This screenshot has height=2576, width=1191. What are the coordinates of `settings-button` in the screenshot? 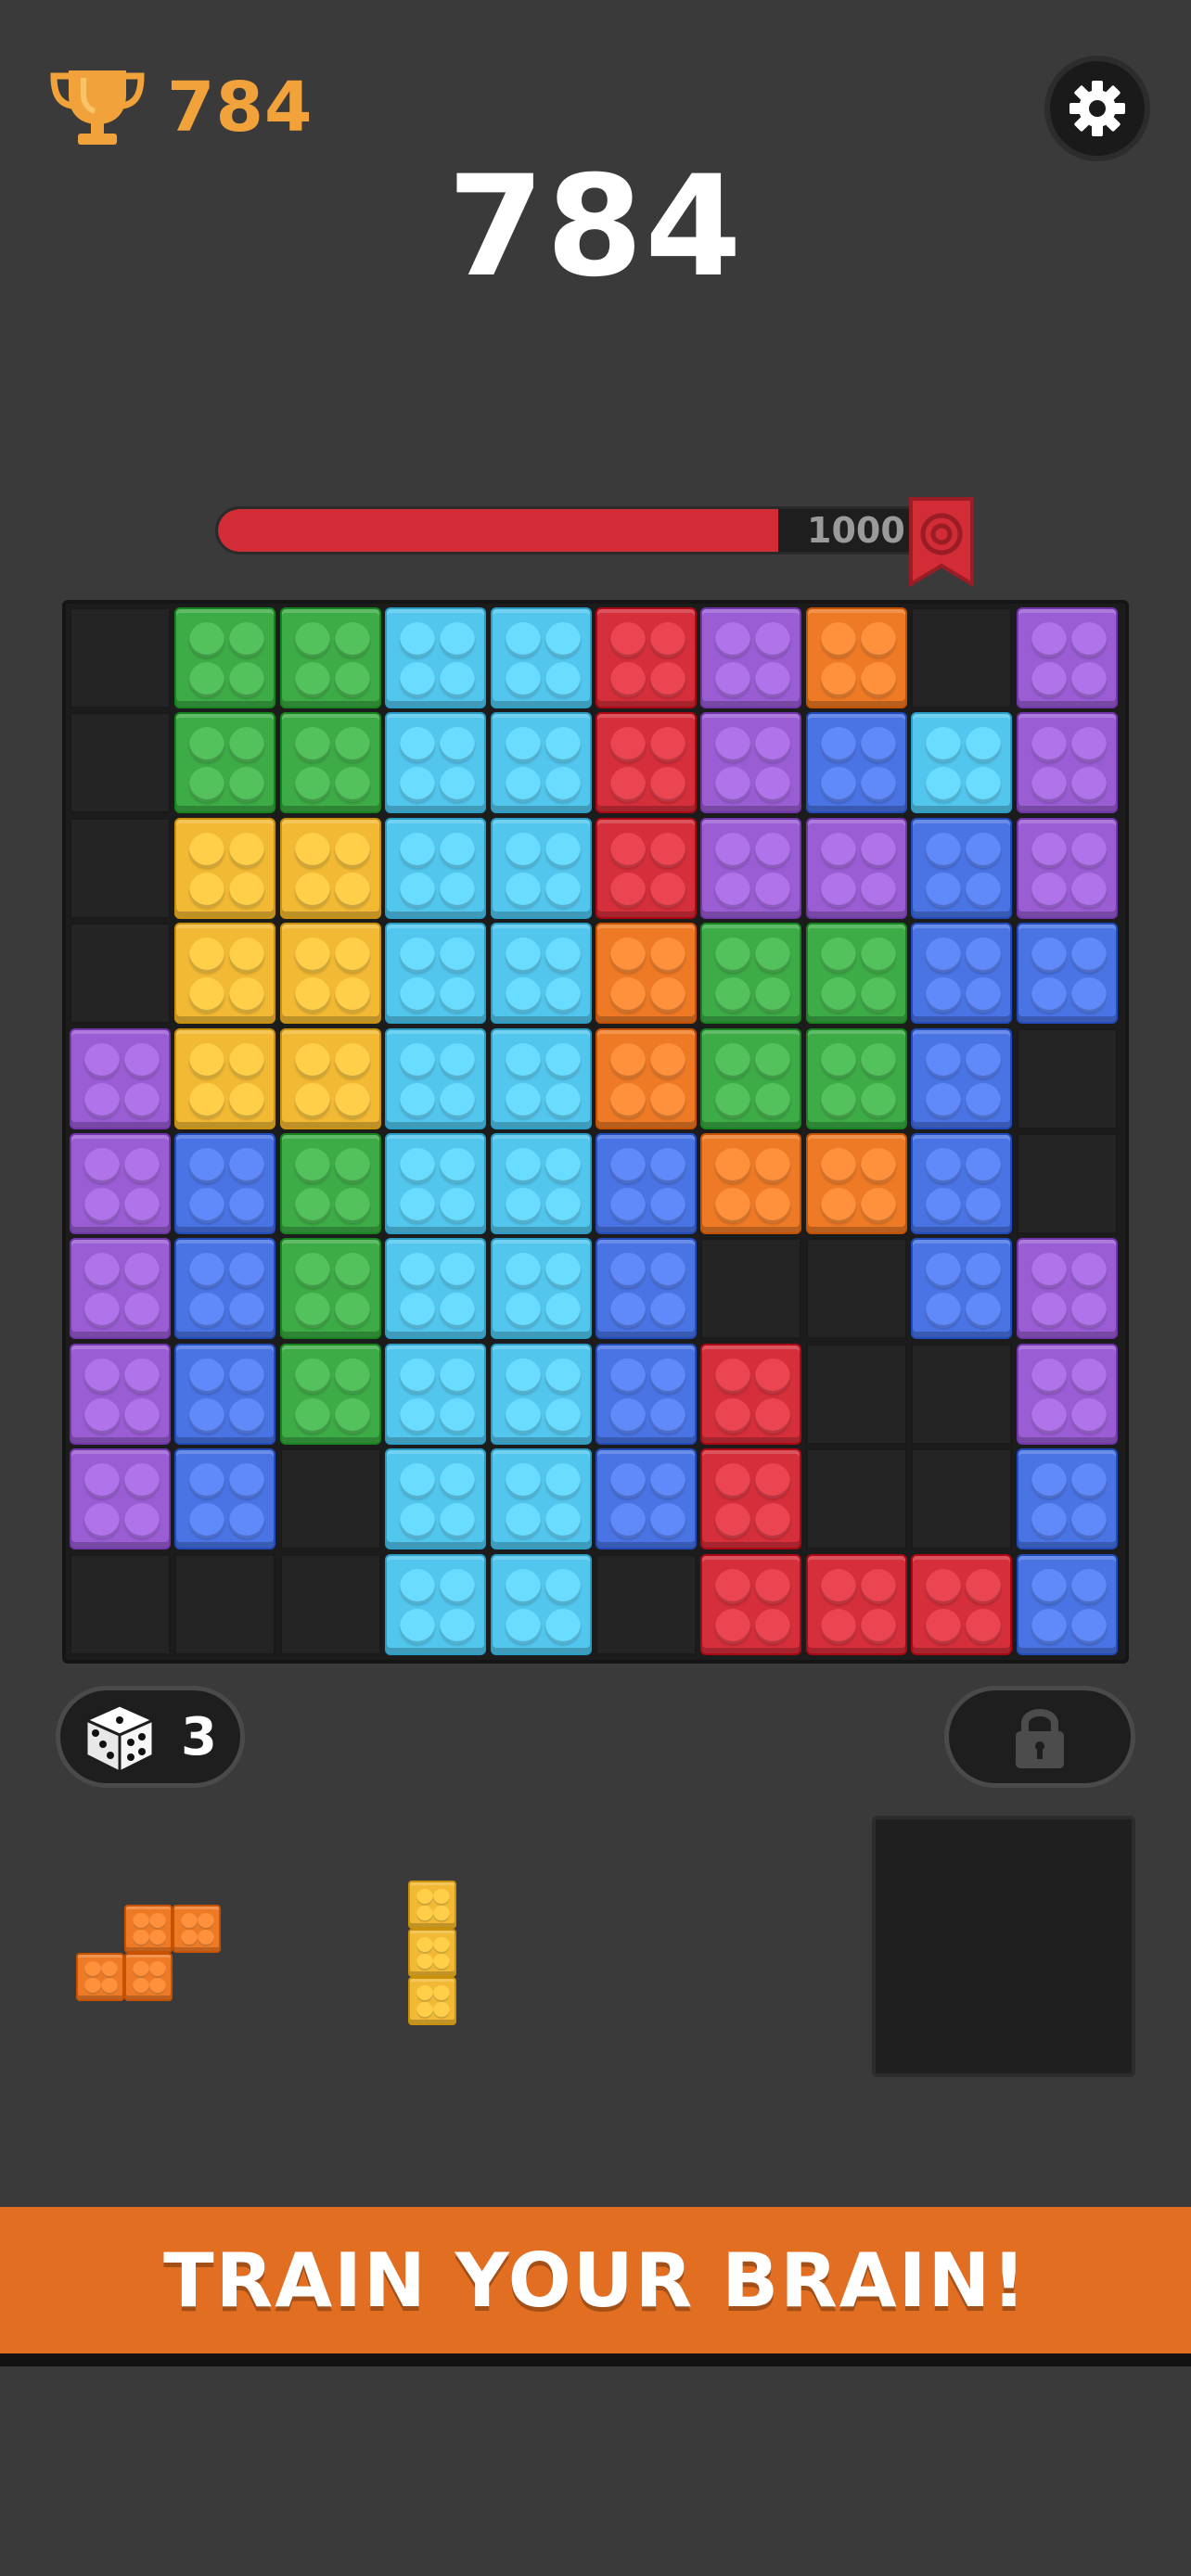 It's located at (1097, 108).